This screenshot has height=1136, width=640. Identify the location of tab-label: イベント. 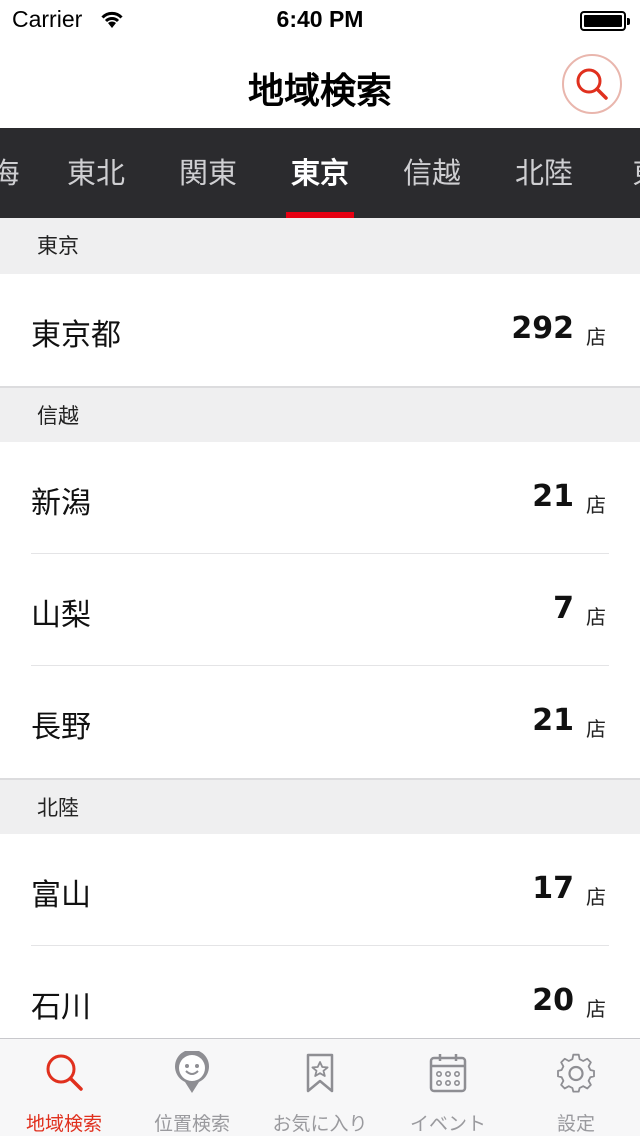
(447, 1124).